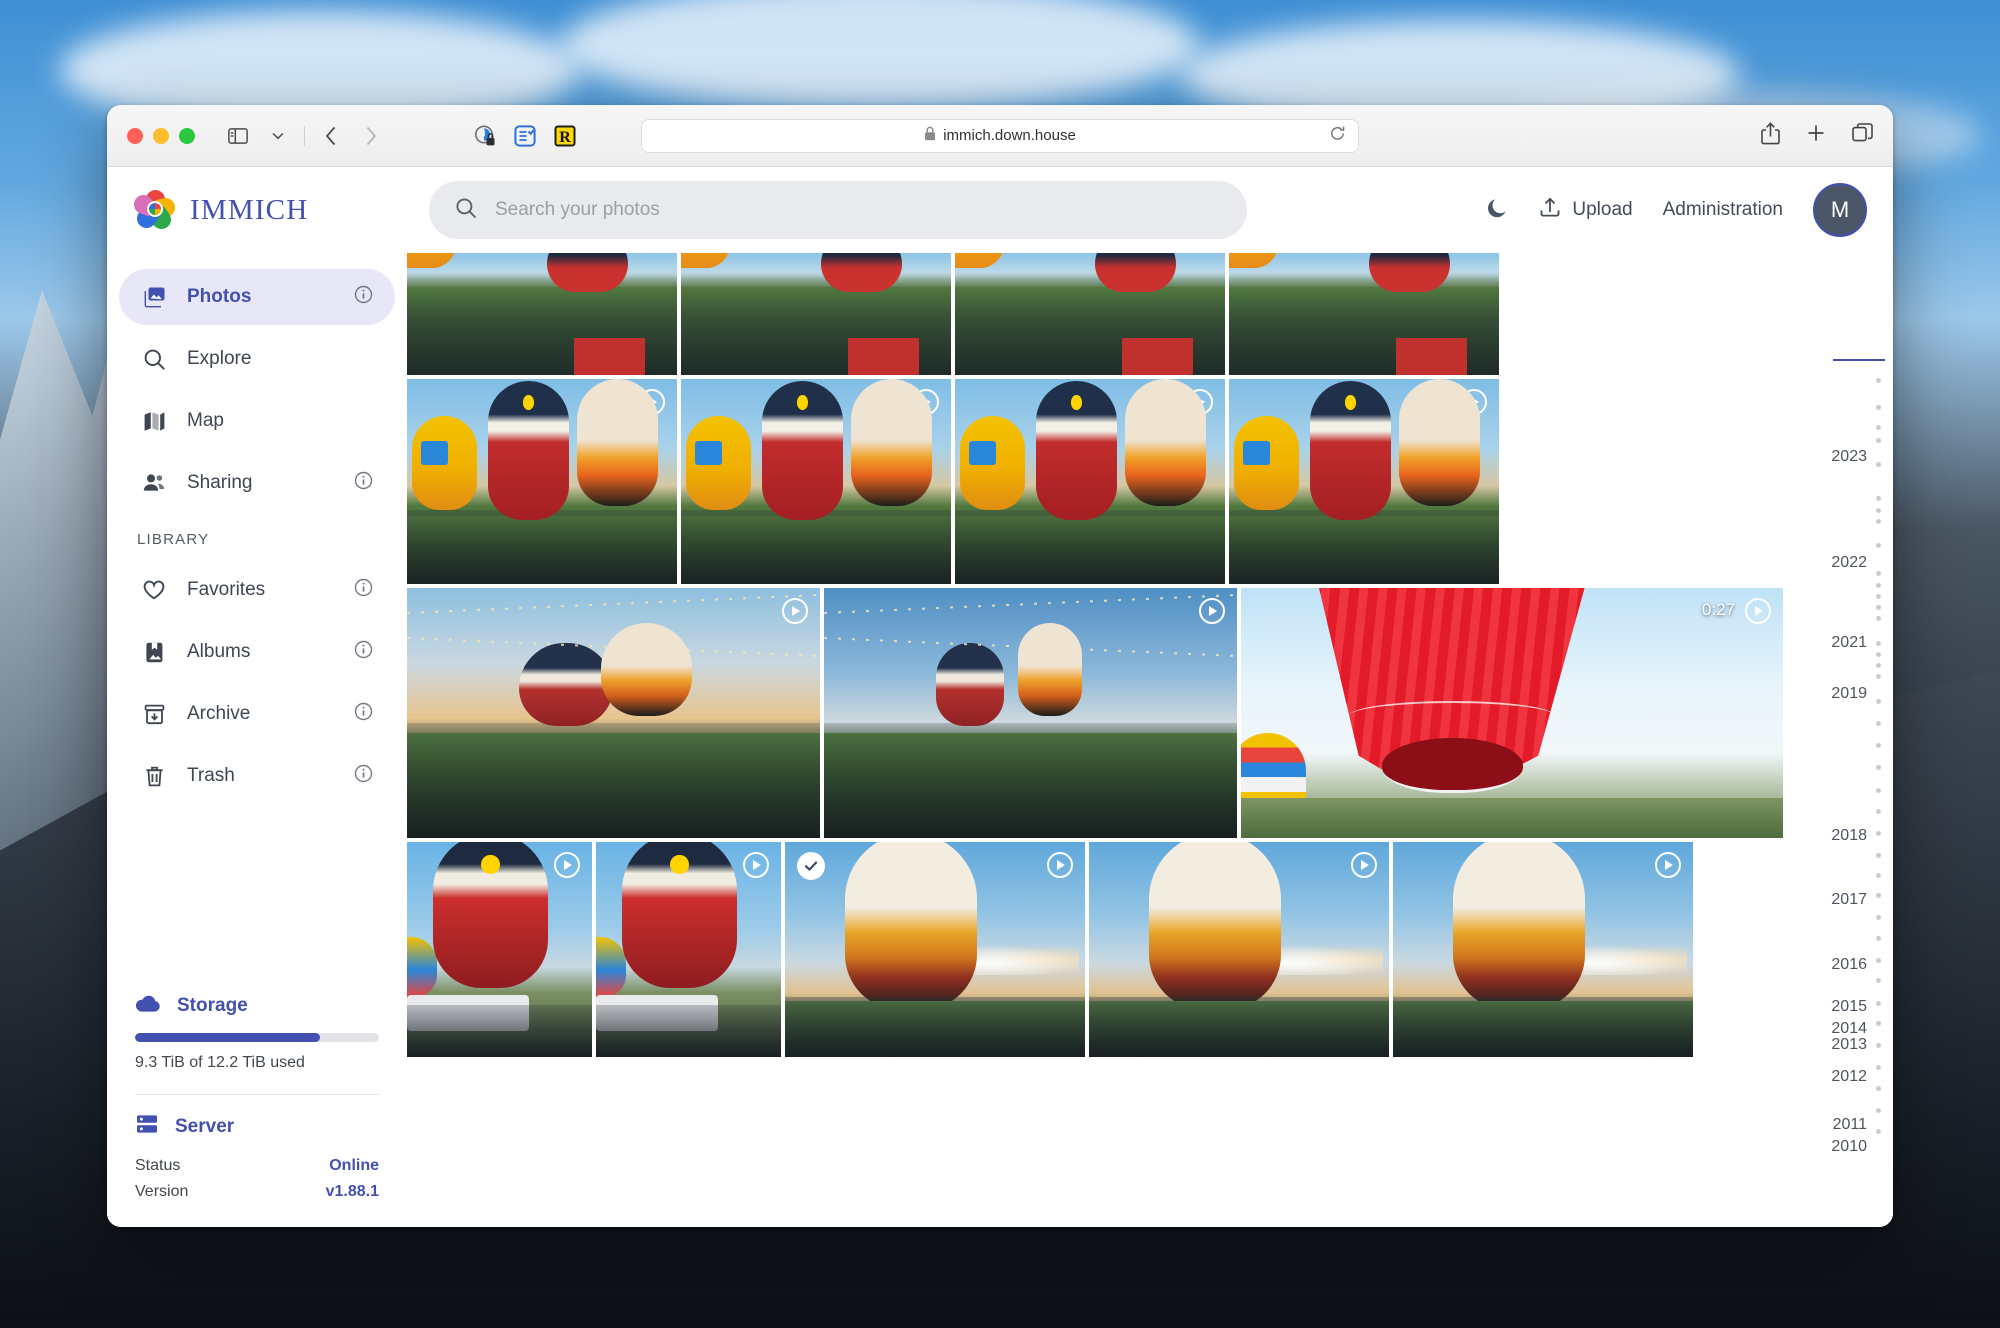  Describe the element at coordinates (1849, 965) in the screenshot. I see `timeline-year-label: 2016` at that location.